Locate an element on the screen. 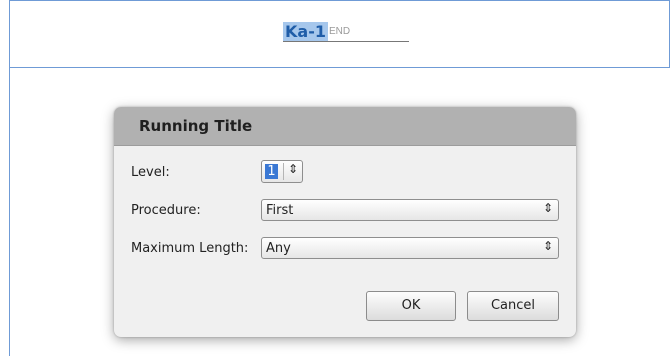  dialog-titlebar: Running Title is located at coordinates (345, 126).